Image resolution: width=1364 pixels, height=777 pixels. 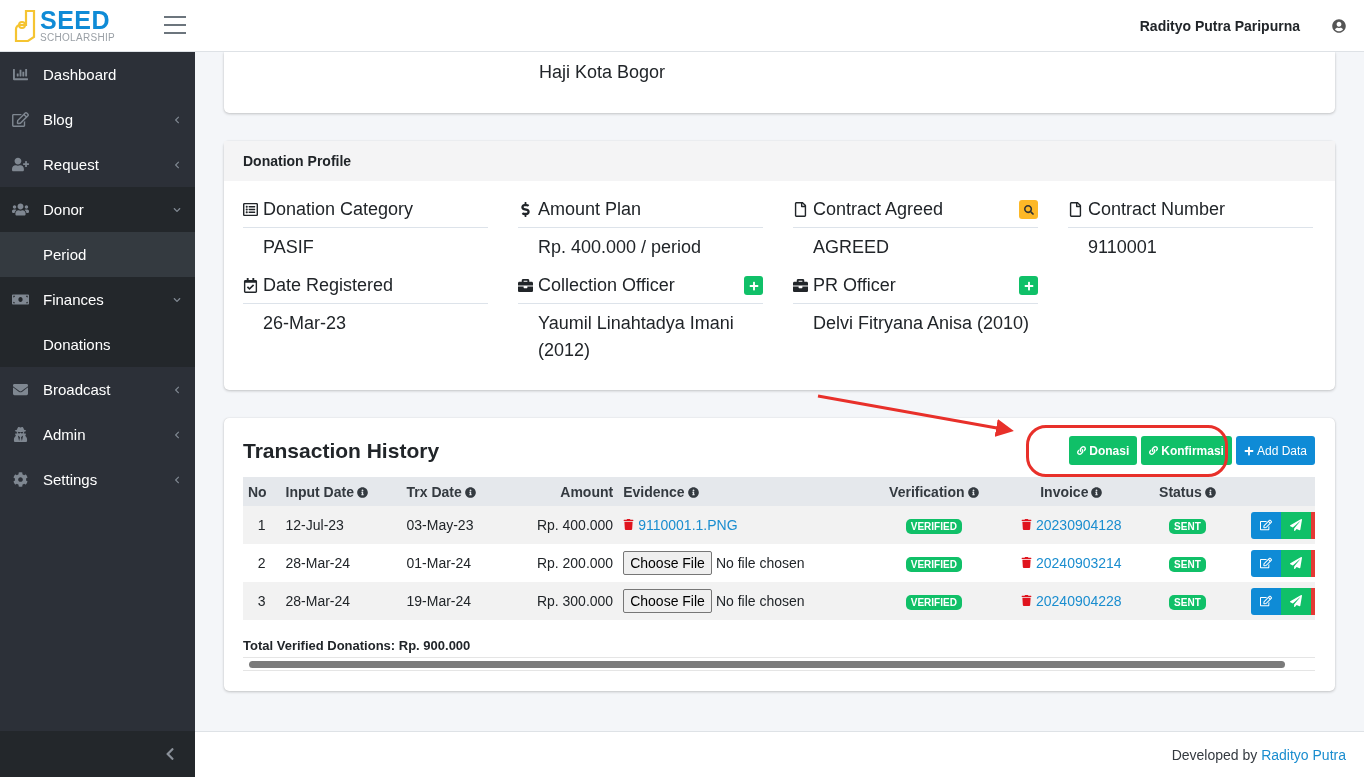 What do you see at coordinates (453, 491) in the screenshot?
I see `column-header: Trx Date` at bounding box center [453, 491].